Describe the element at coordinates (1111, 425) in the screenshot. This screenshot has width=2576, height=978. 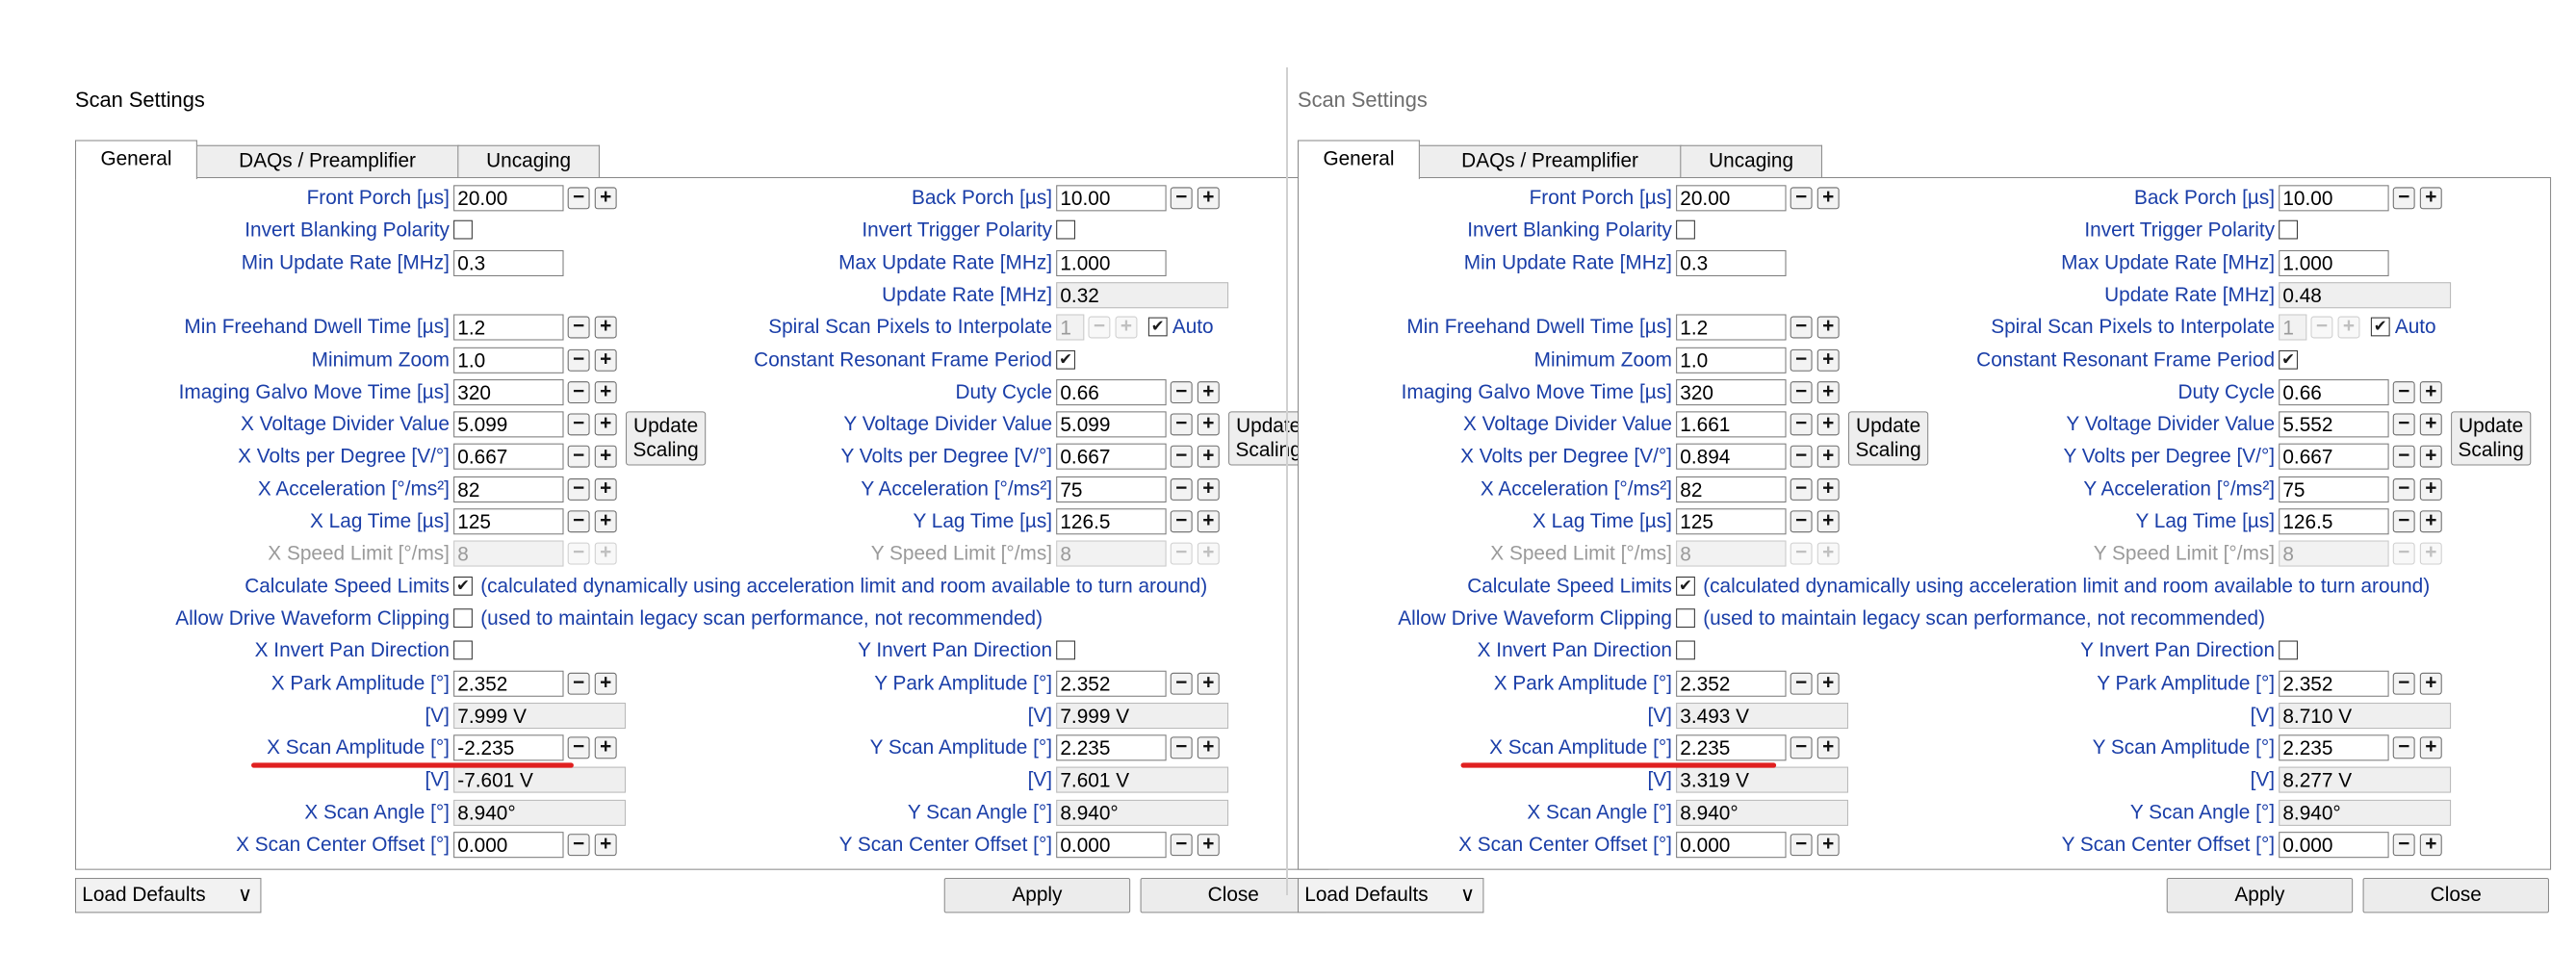
I see `right-volt-div-input: 5.099` at that location.